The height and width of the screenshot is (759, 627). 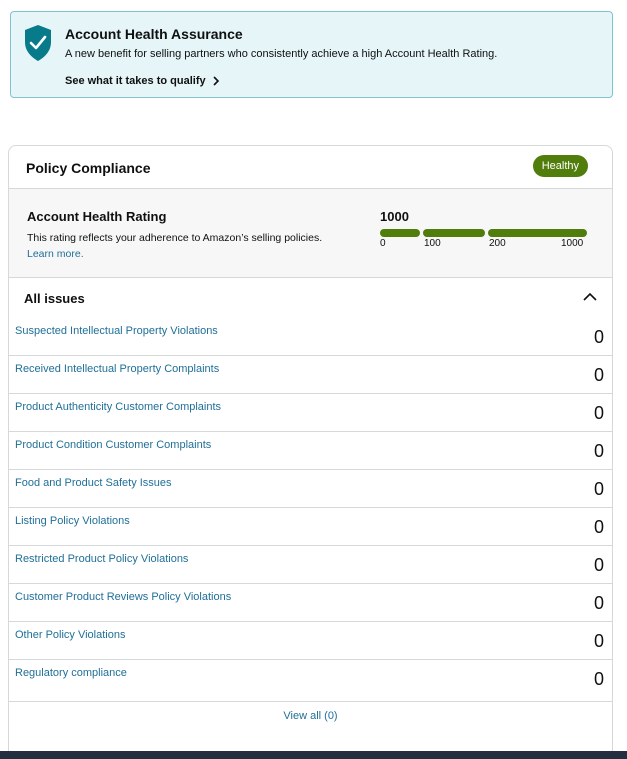 What do you see at coordinates (70, 635) in the screenshot?
I see `issue-link: Other Policy Violations` at bounding box center [70, 635].